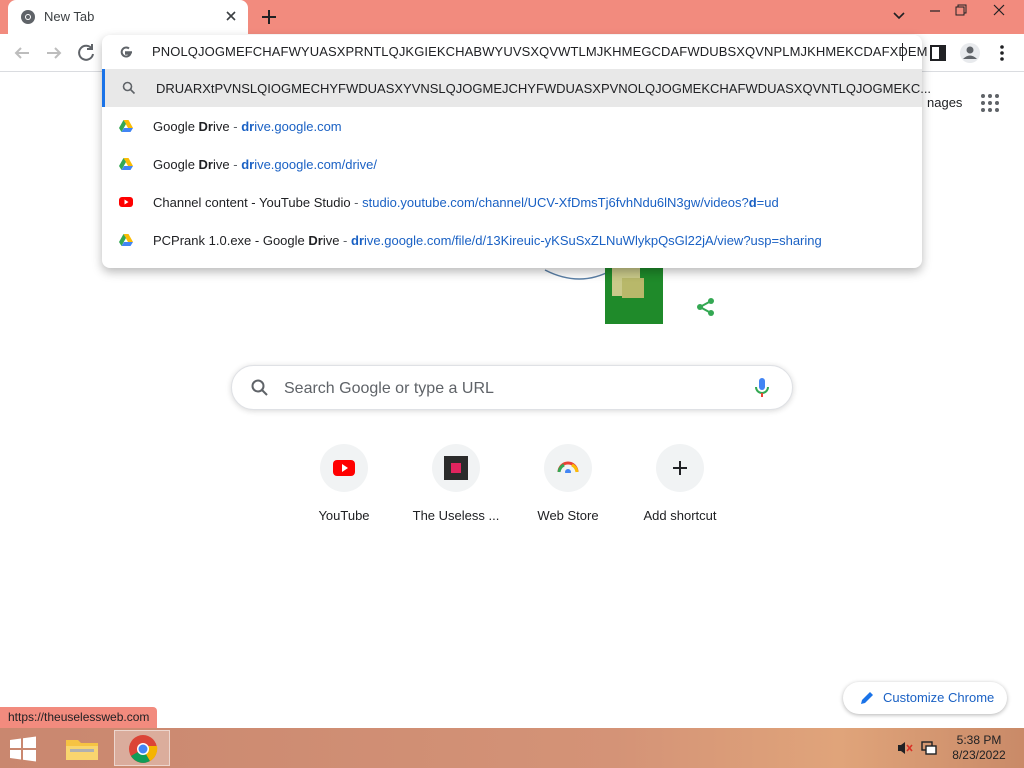  I want to click on profile-avatar-icon, so click(970, 53).